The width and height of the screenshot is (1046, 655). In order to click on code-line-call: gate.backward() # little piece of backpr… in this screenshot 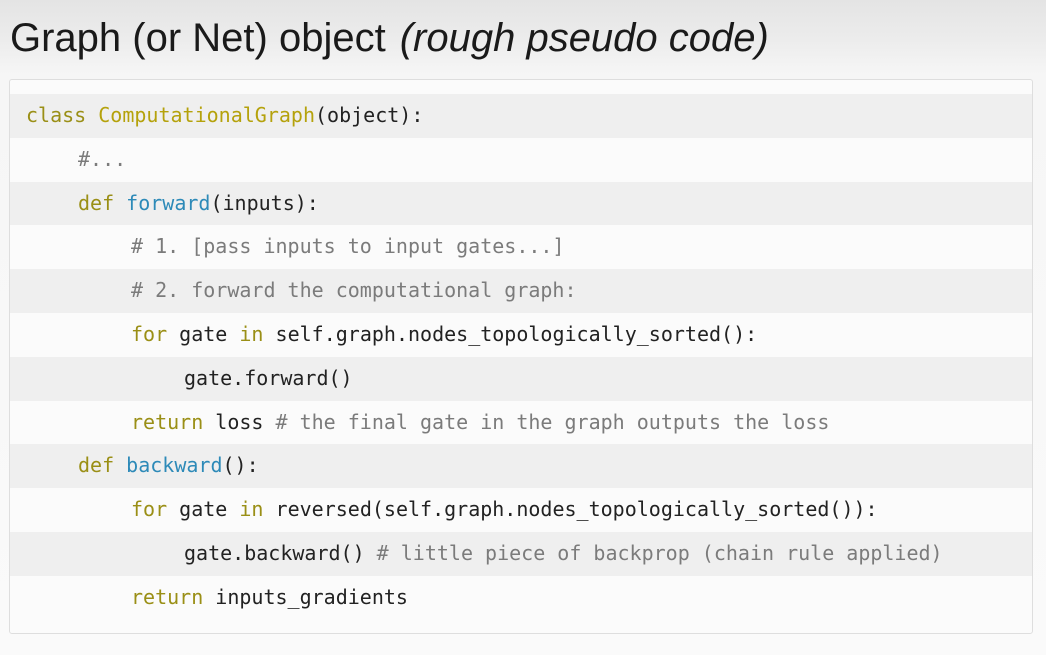, I will do `click(521, 553)`.